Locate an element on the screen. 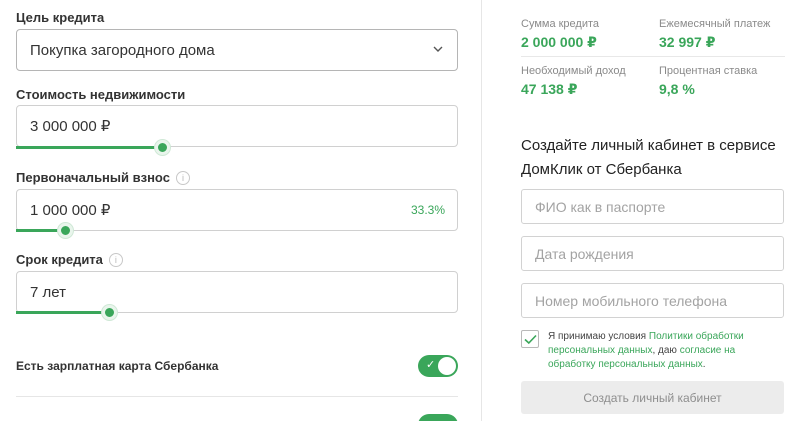 This screenshot has height=421, width=800. interest-rate-label: Процентная ставка is located at coordinates (708, 71).